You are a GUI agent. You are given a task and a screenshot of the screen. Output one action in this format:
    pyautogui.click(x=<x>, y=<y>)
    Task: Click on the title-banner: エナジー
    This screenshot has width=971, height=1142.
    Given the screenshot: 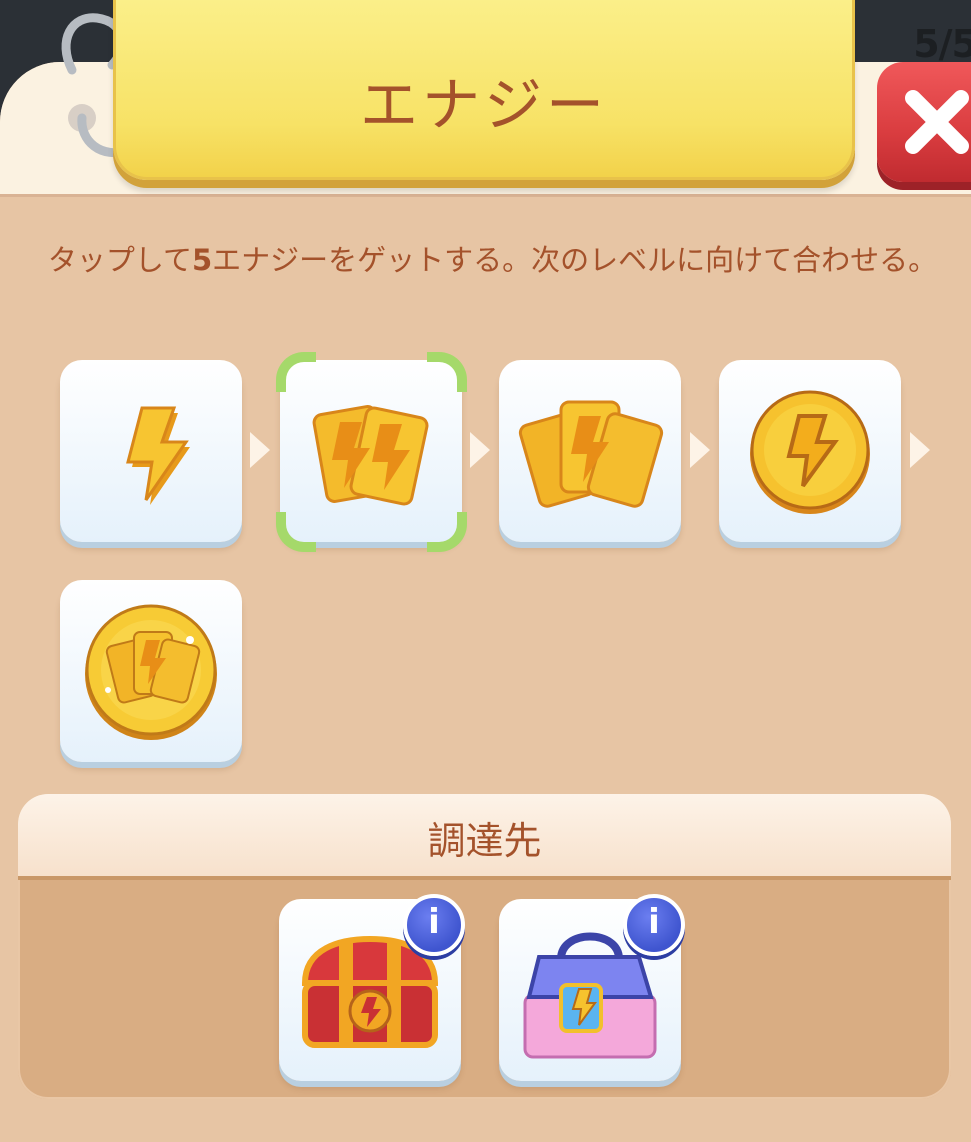 What is the action you would take?
    pyautogui.click(x=484, y=90)
    